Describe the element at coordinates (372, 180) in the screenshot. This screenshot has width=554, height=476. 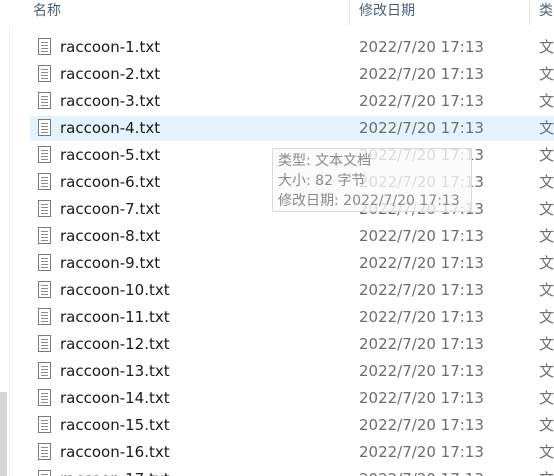
I see `file-info-tooltip: 类型: 文本文档 大小: 82 字节 修改日期: 2022/7/20 17:13` at that location.